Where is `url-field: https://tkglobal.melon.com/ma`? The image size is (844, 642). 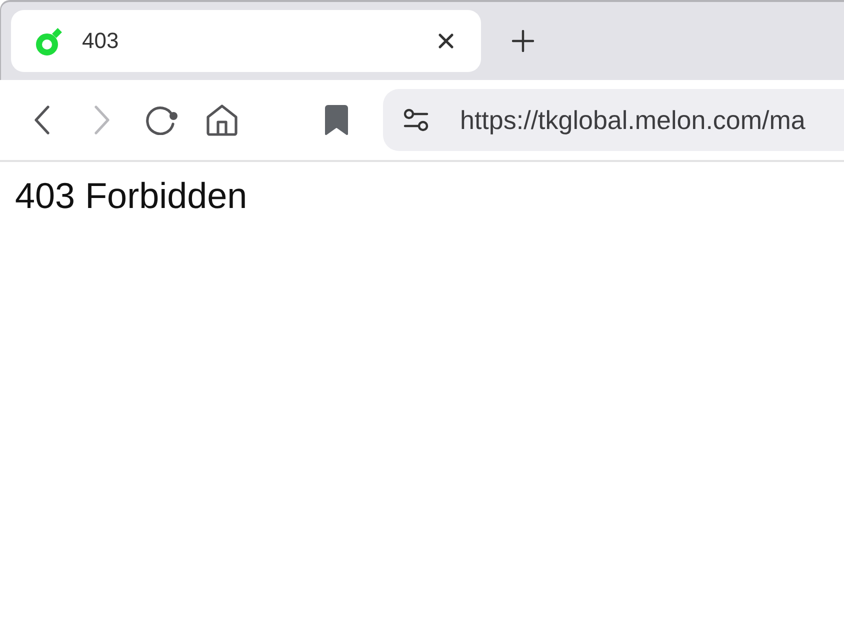 url-field: https://tkglobal.melon.com/ma is located at coordinates (652, 120).